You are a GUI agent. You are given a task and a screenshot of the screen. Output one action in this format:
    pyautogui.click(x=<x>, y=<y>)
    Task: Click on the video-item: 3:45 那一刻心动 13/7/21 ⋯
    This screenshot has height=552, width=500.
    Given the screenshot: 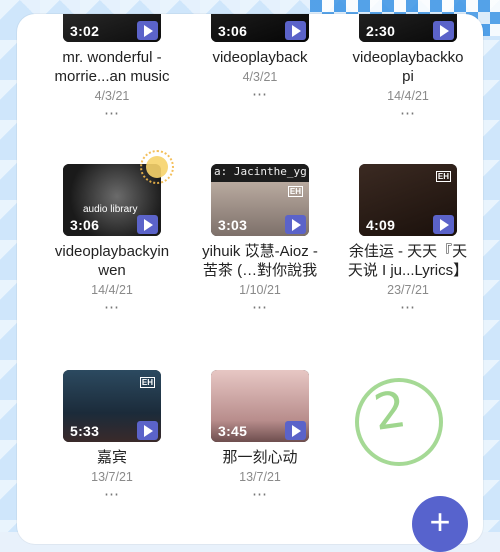 What is the action you would take?
    pyautogui.click(x=260, y=436)
    